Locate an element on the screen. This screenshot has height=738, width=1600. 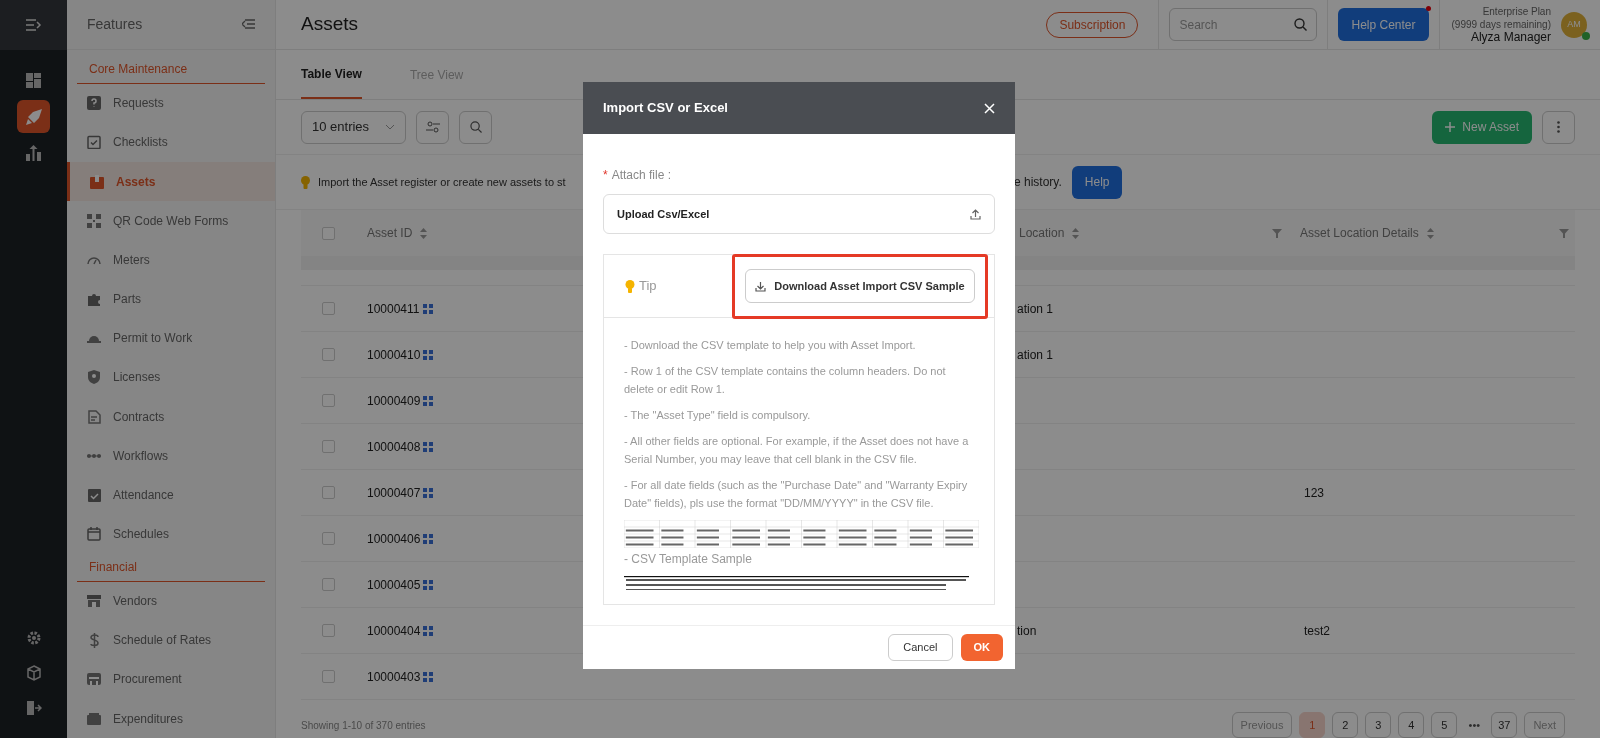
nav-item: Expenditures is located at coordinates (171, 718).